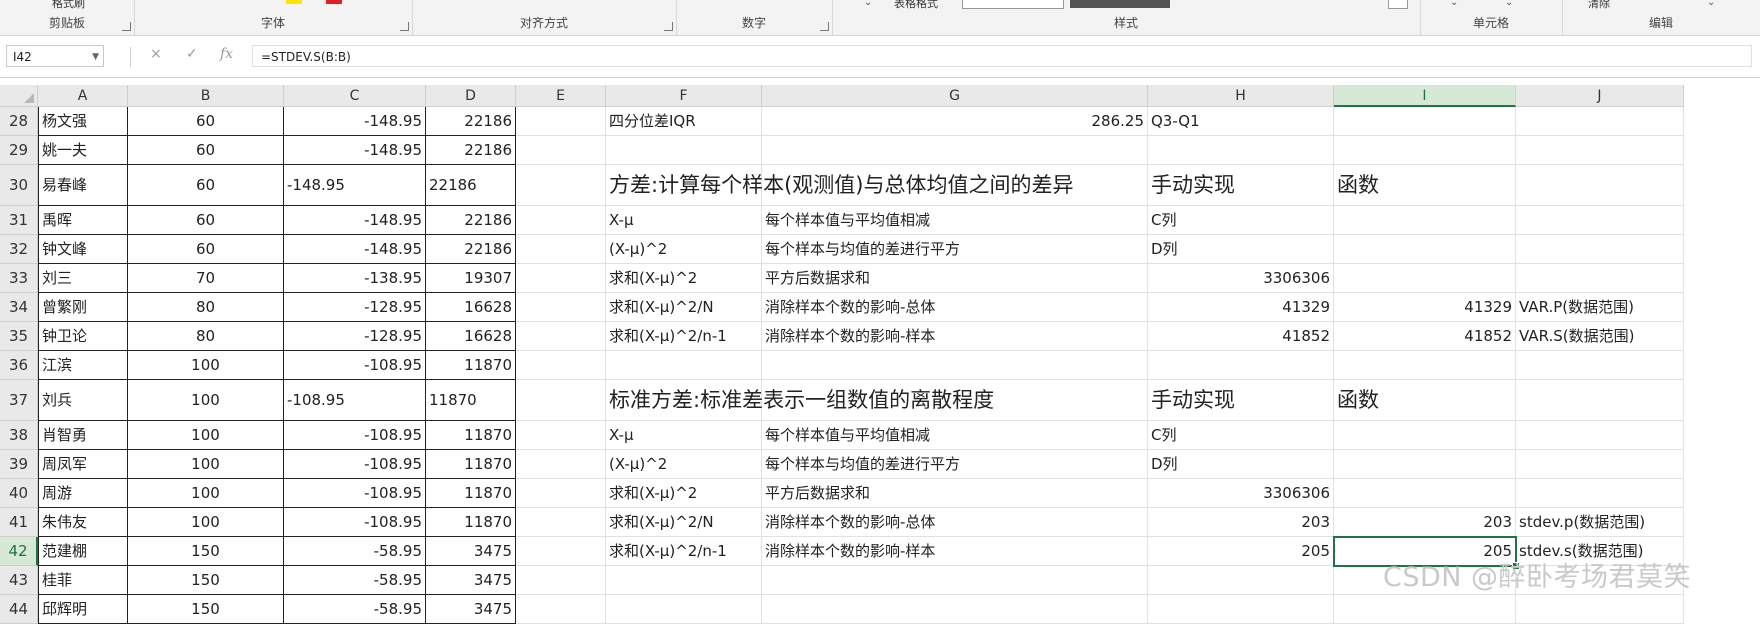  Describe the element at coordinates (1600, 278) in the screenshot. I see `cell-j33` at that location.